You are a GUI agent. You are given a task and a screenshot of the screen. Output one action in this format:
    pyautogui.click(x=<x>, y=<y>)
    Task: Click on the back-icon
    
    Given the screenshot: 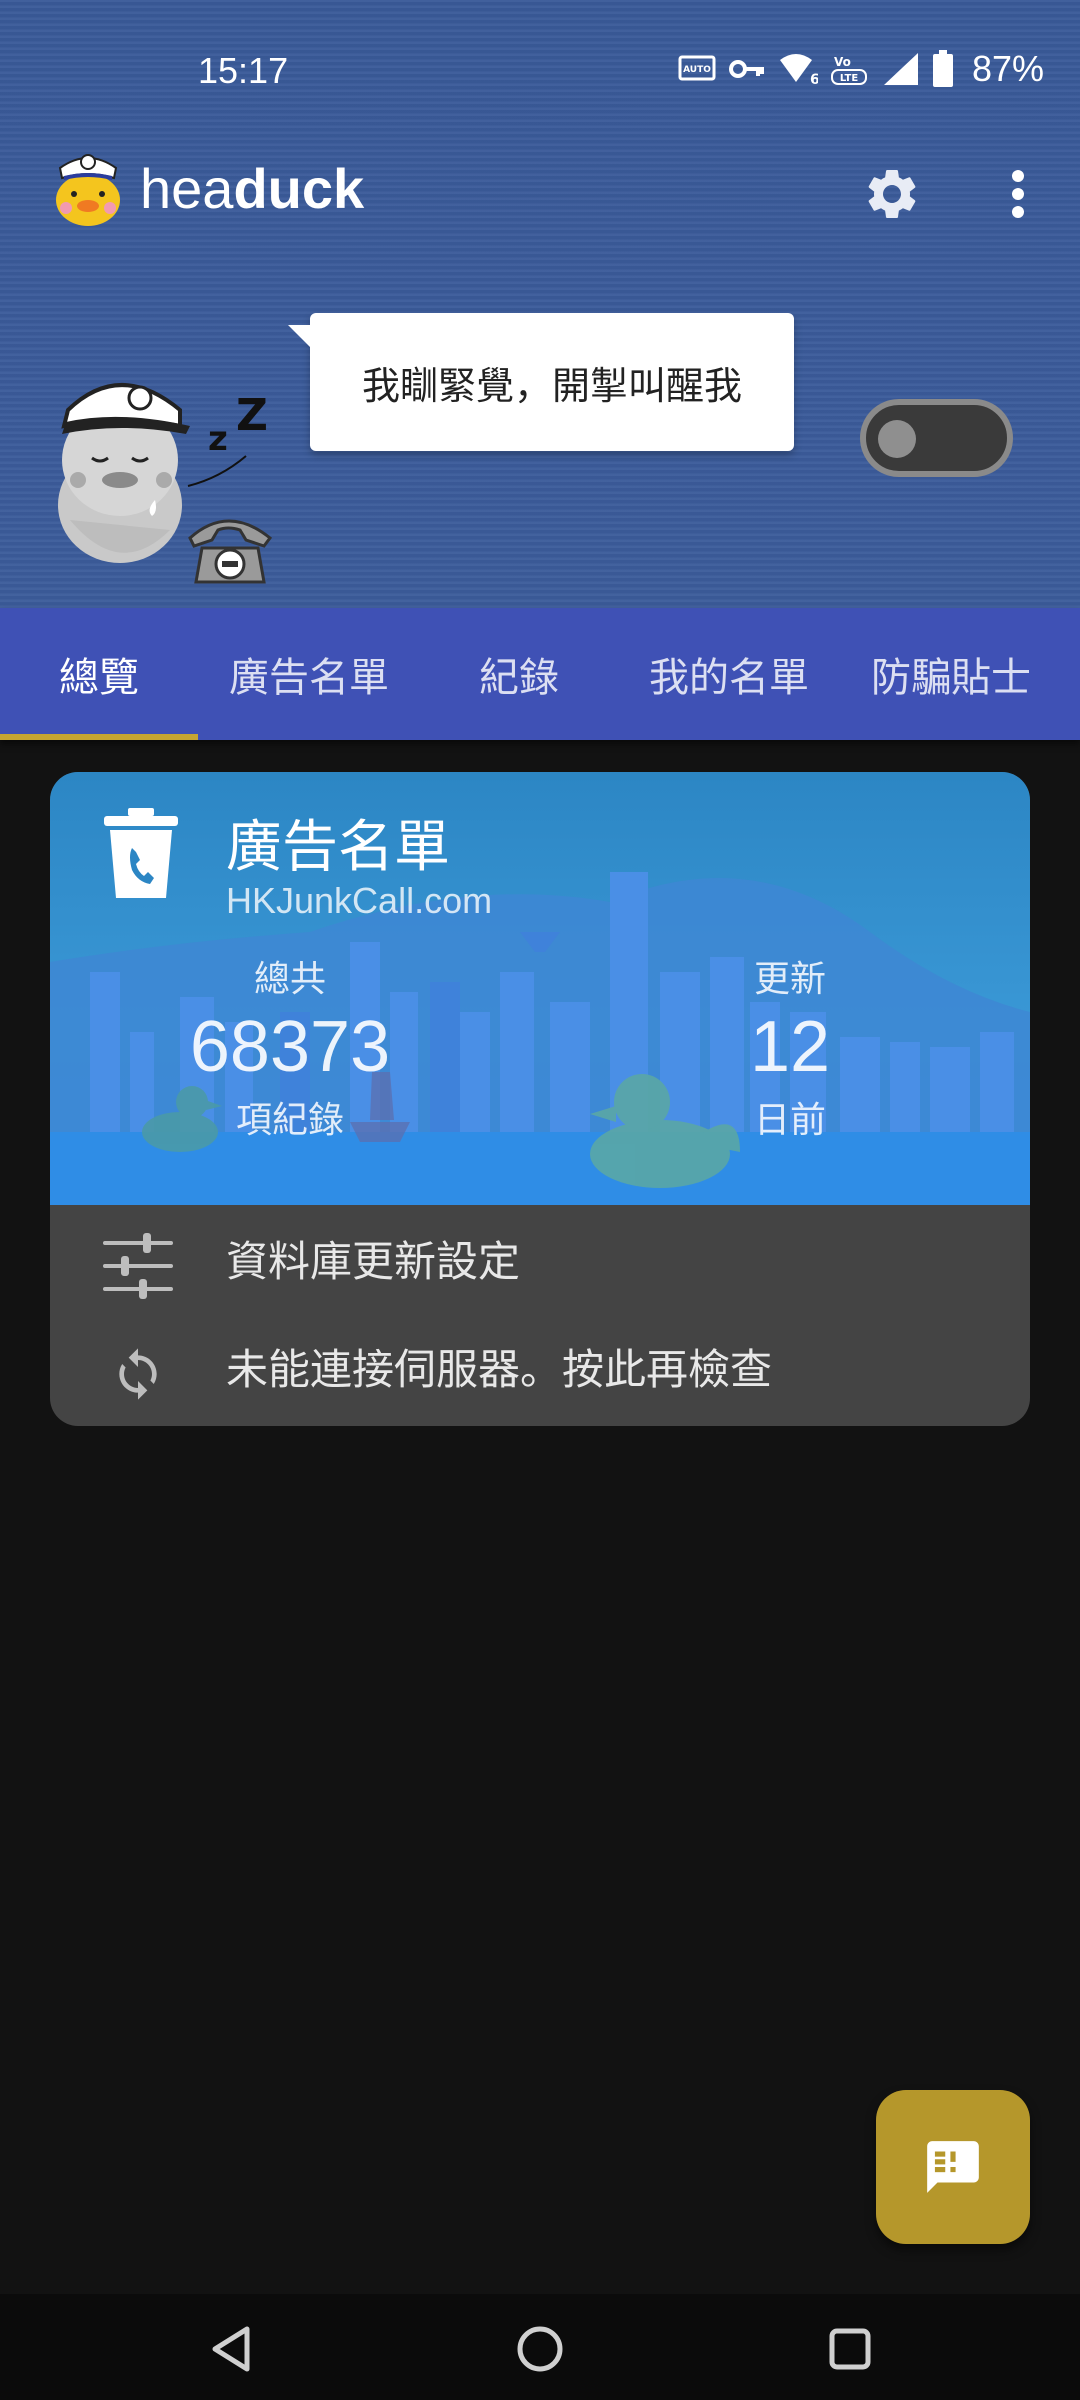 What is the action you would take?
    pyautogui.click(x=231, y=2349)
    